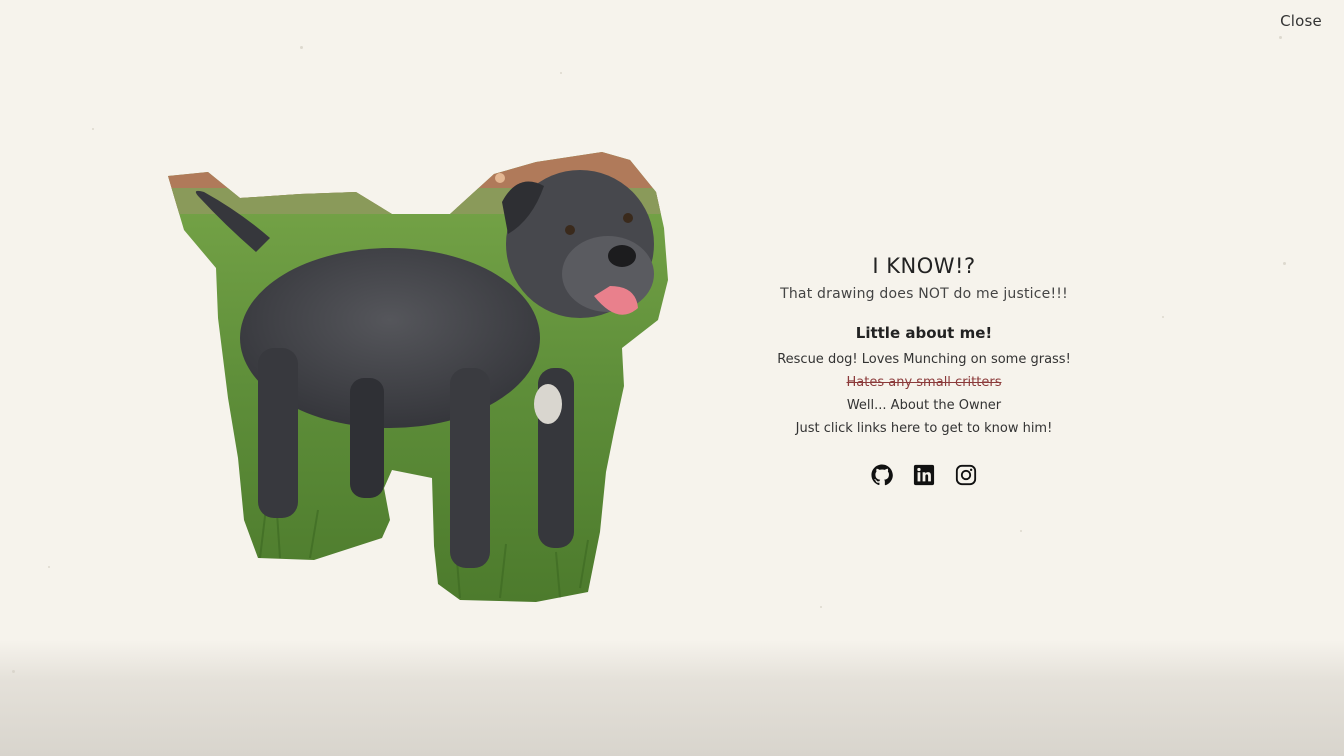 This screenshot has height=756, width=1344. What do you see at coordinates (1301, 21) in the screenshot?
I see `close-button: Close` at bounding box center [1301, 21].